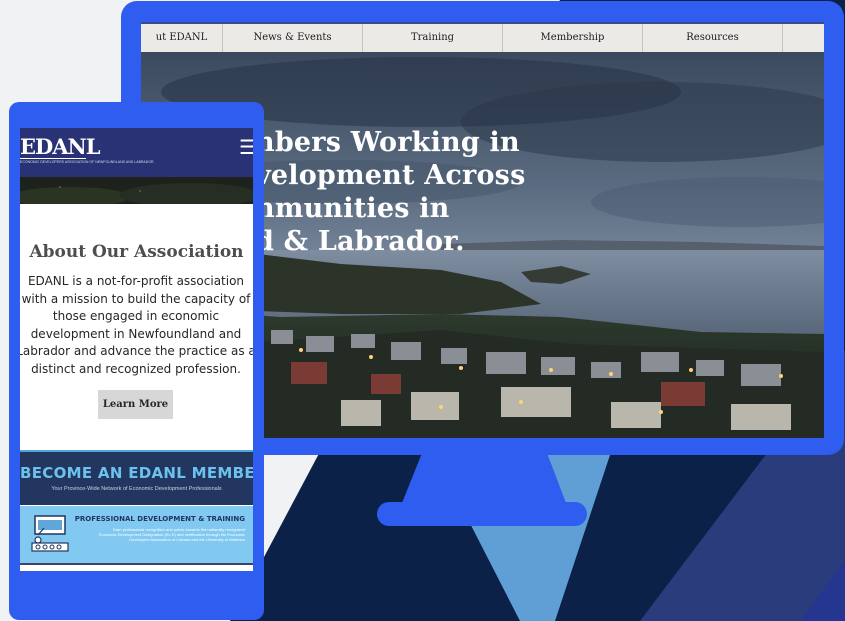 The height and width of the screenshot is (621, 845). I want to click on nav-item-training: Training, so click(433, 38).